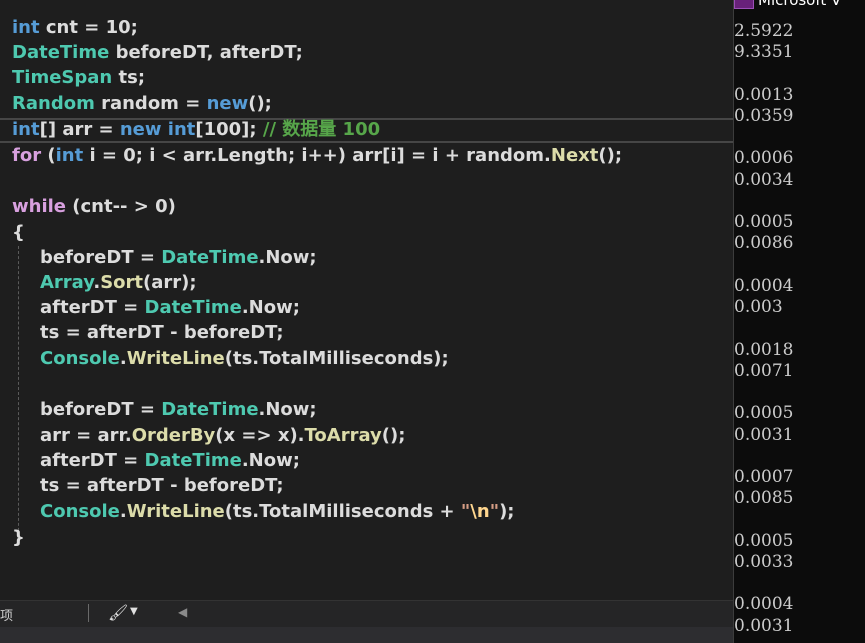 Image resolution: width=865 pixels, height=643 pixels. I want to click on code-token: );, so click(507, 511).